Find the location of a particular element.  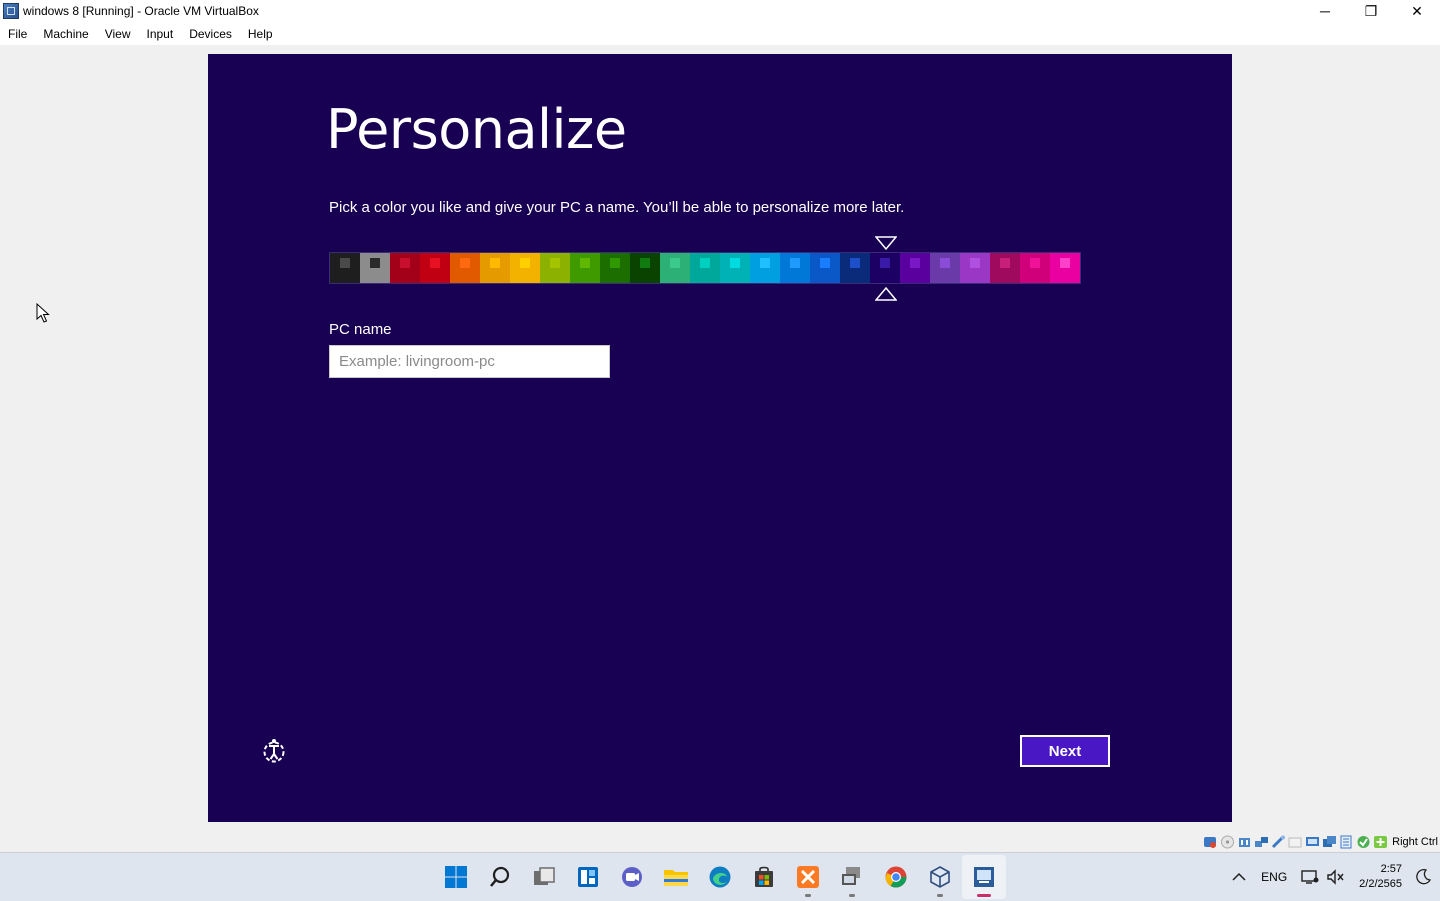

virtualbox-button is located at coordinates (940, 877).